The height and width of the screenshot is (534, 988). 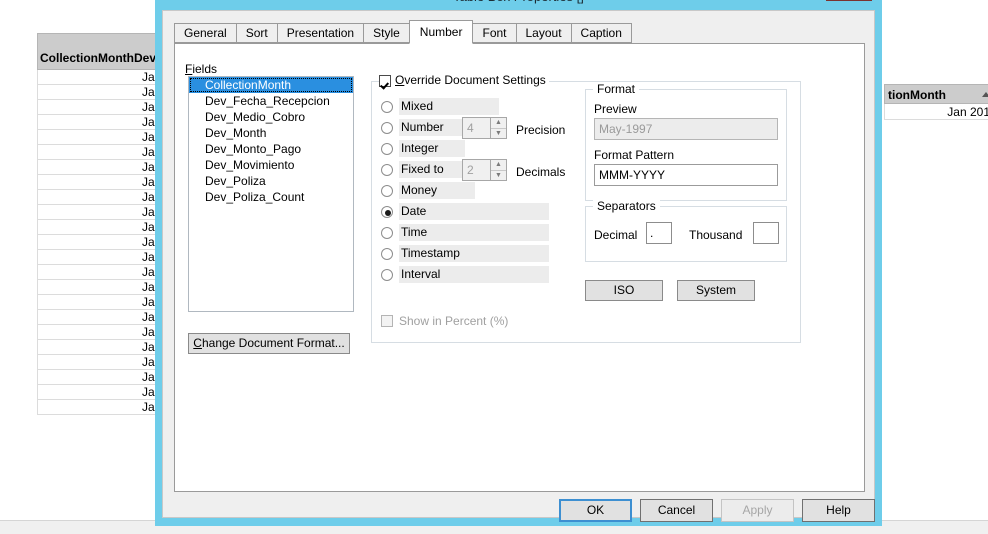 What do you see at coordinates (470, 128) in the screenshot?
I see `precision-value: 4` at bounding box center [470, 128].